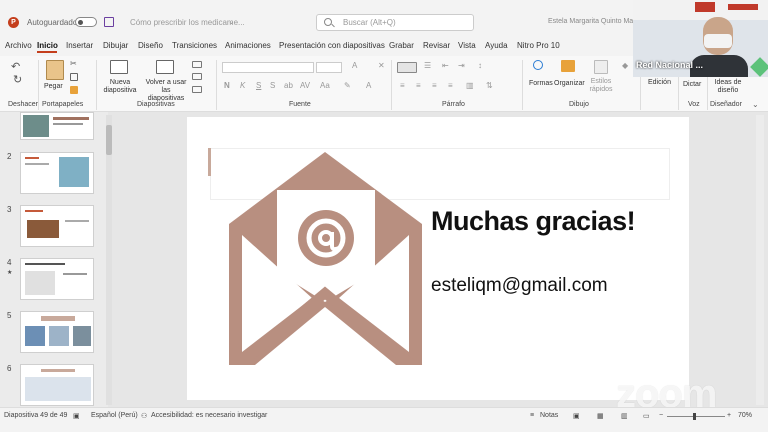 Image resolution: width=768 pixels, height=432 pixels. Describe the element at coordinates (470, 85) in the screenshot. I see `columns-icon: ▥` at that location.